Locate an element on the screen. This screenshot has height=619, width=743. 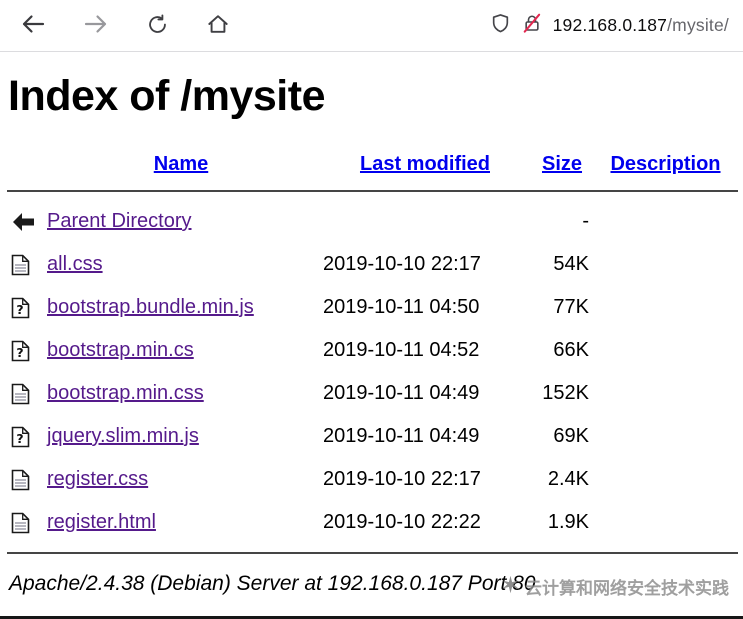
sort-size-link: Size is located at coordinates (562, 164).